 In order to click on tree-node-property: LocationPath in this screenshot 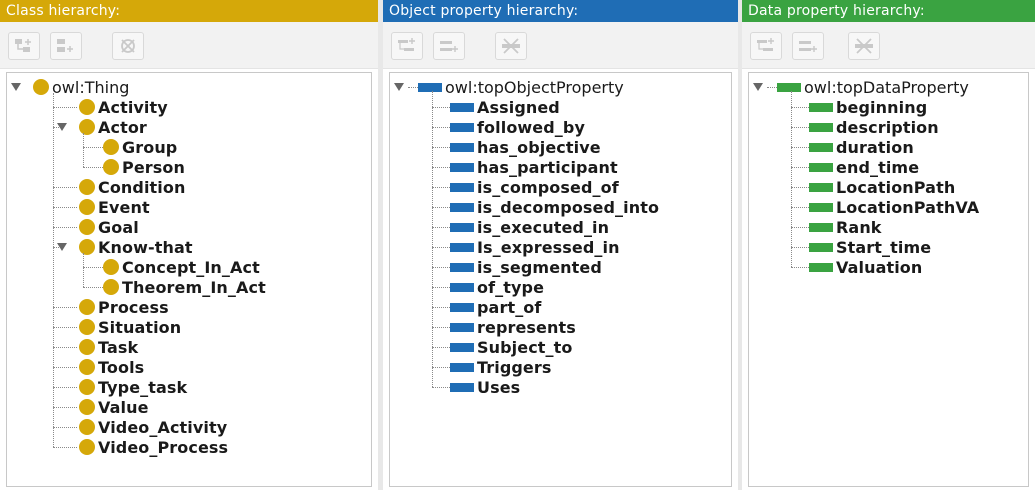, I will do `click(882, 187)`.